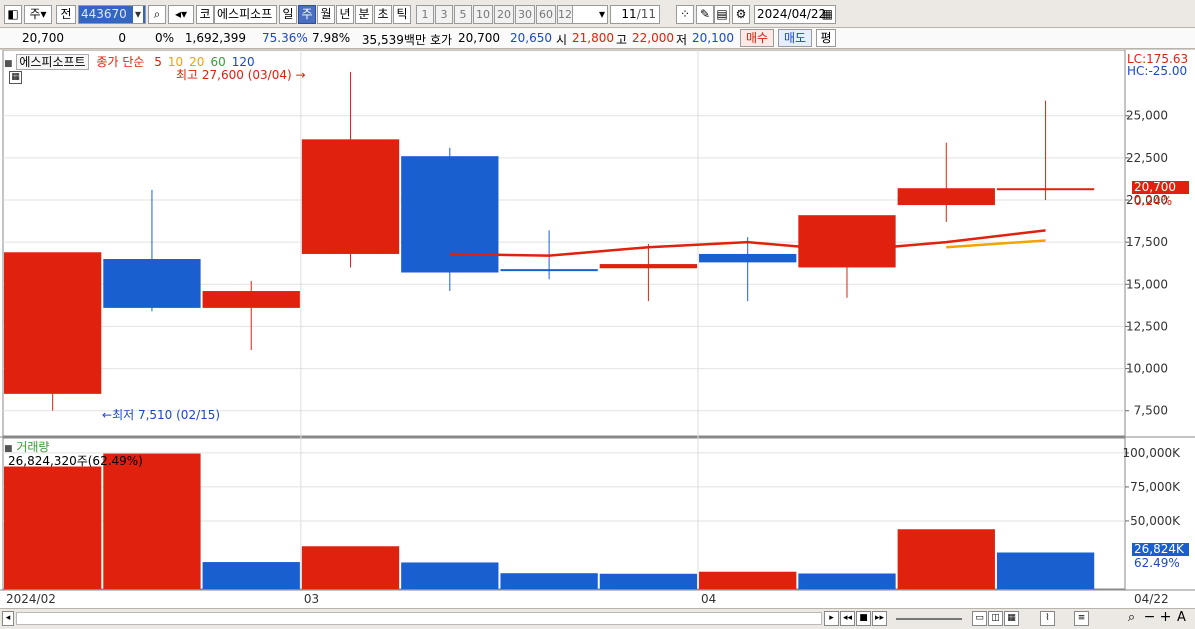 This screenshot has height=629, width=1195. Describe the element at coordinates (847, 618) in the screenshot. I see `rewind-icon: ◂◂` at that location.